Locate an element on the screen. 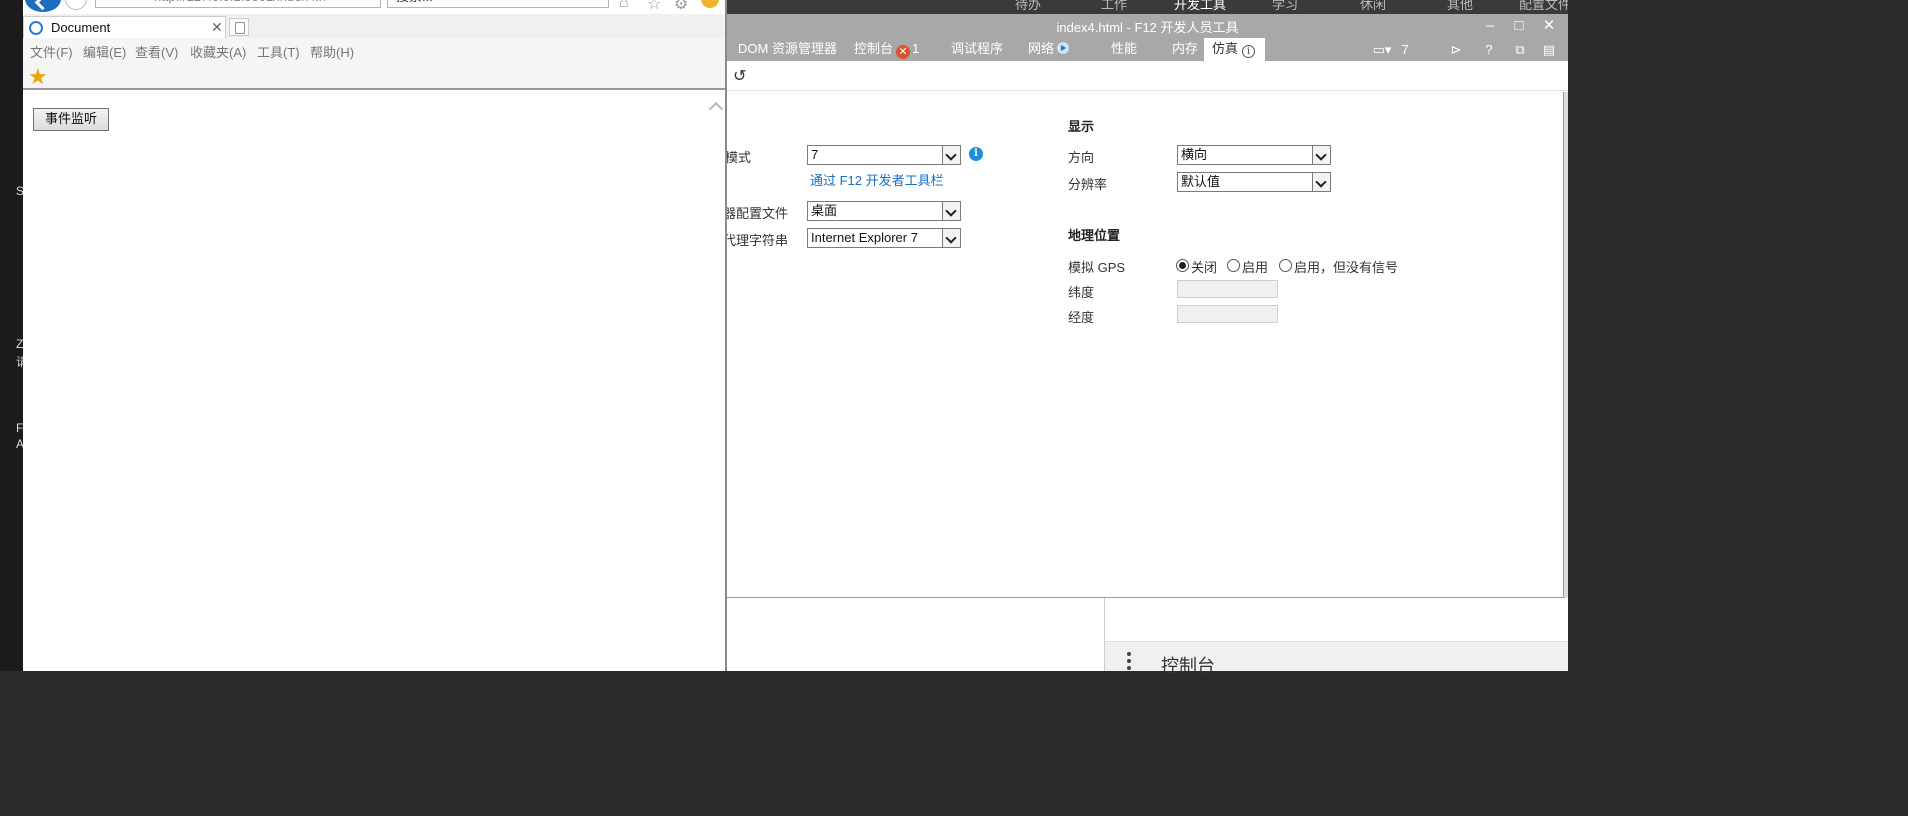 This screenshot has width=1908, height=816. menu-file: 文件(F) is located at coordinates (51, 51).